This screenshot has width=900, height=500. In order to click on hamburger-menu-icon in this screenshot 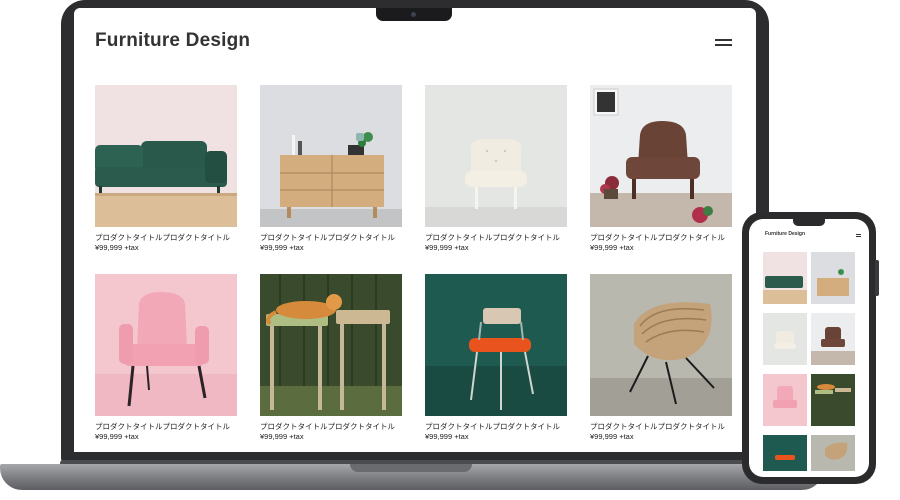, I will do `click(723, 43)`.